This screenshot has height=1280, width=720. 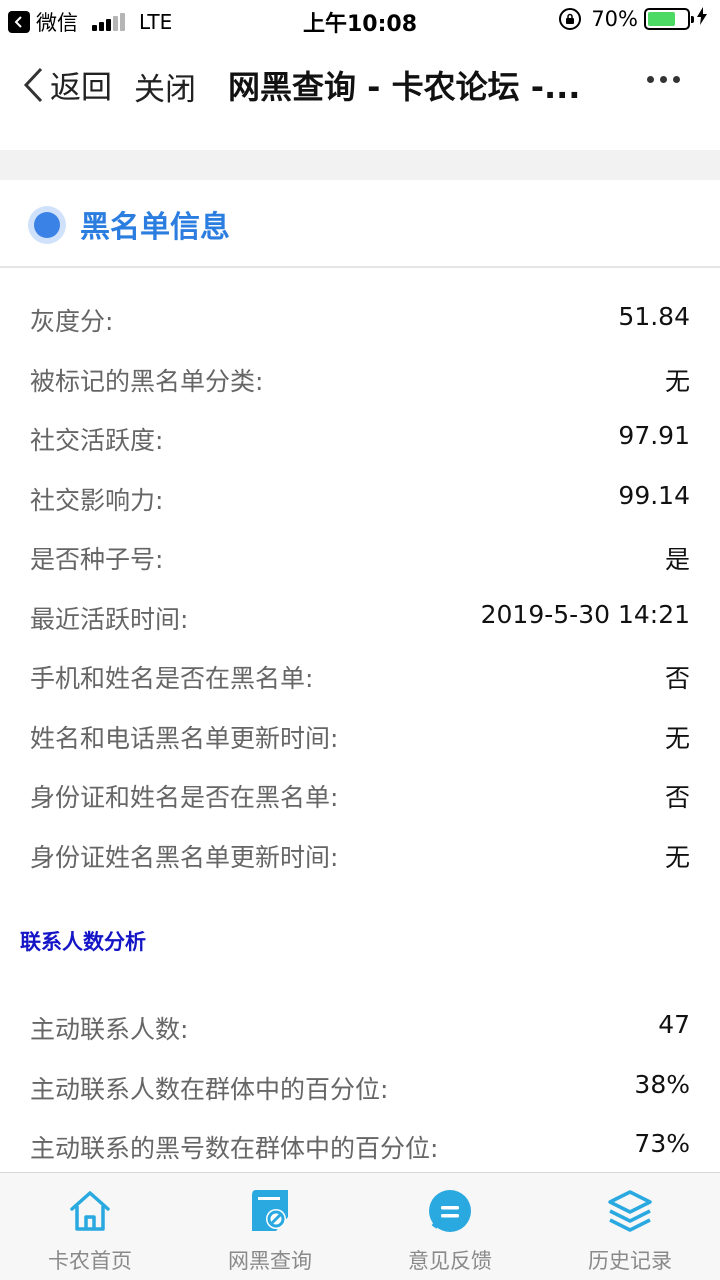 I want to click on row-label: 社交影响力:, so click(x=97, y=500).